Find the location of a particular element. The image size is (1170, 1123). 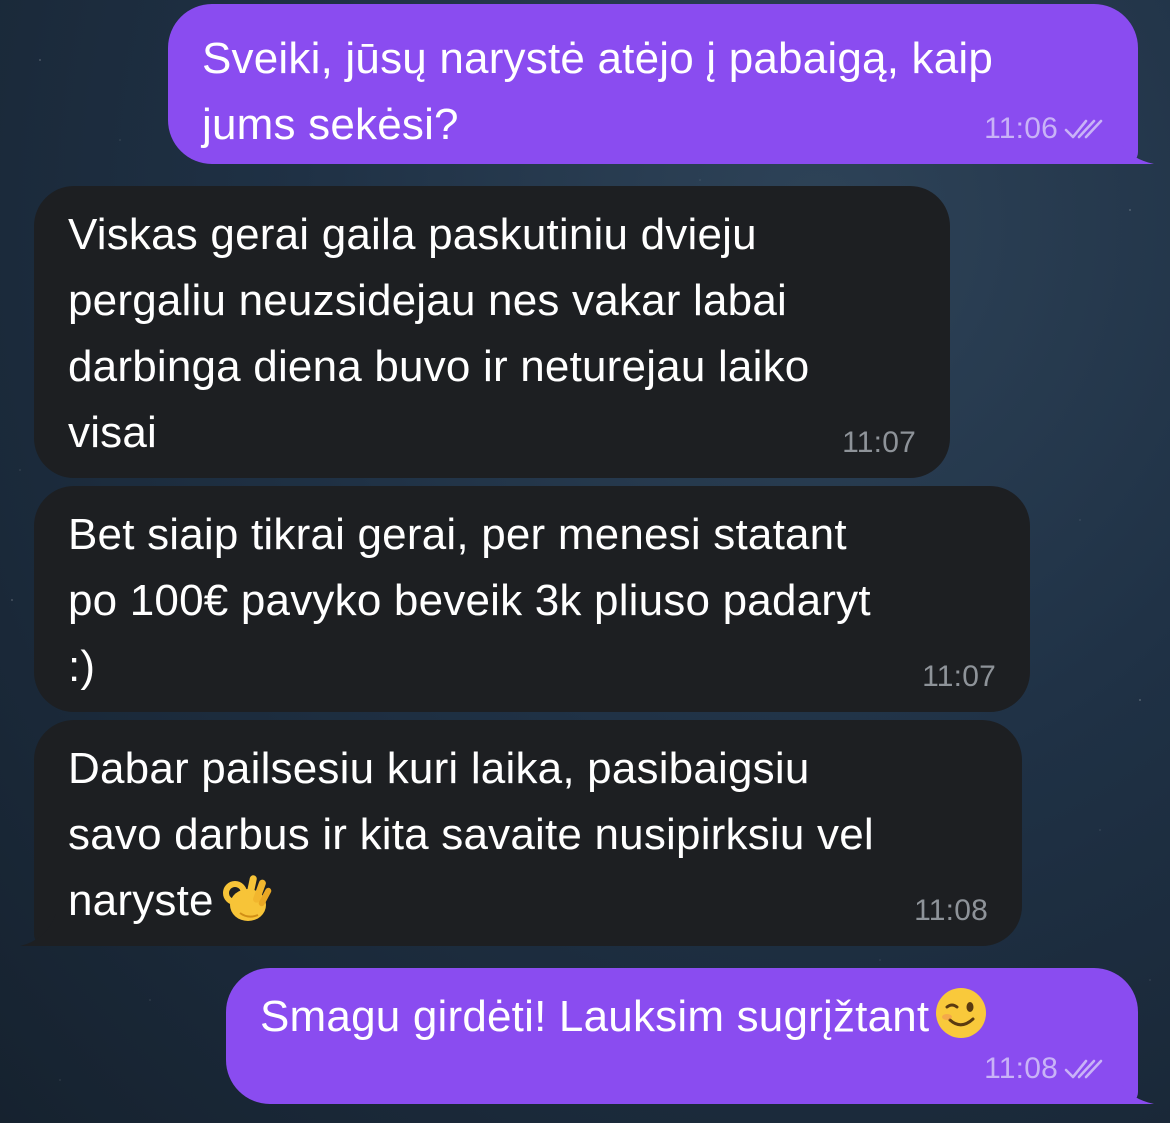

message-text-content: Smagu girdėti! Lauksim sugrįžtant is located at coordinates (595, 1016).